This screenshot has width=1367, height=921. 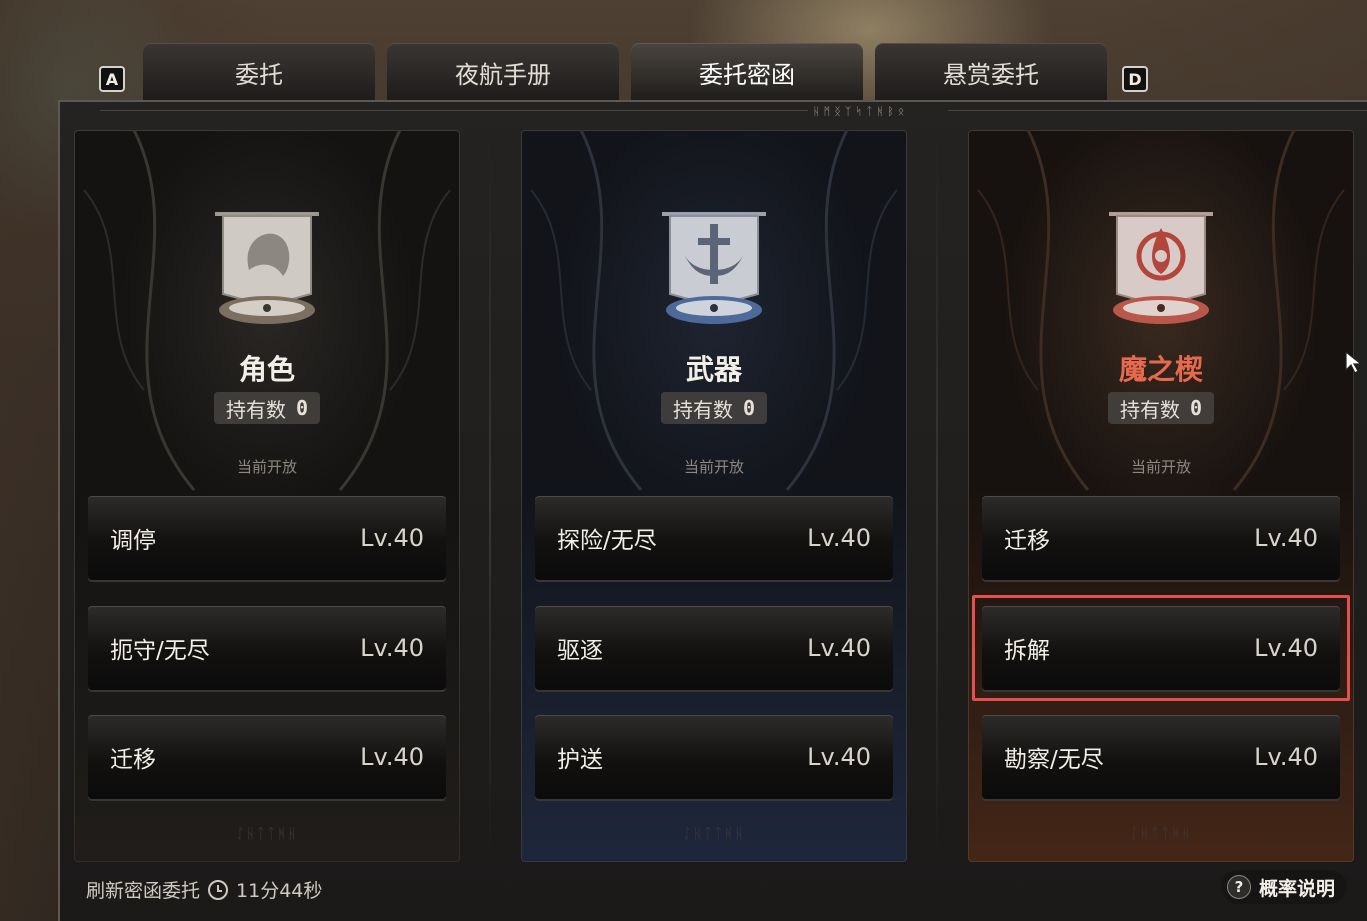 What do you see at coordinates (143, 891) in the screenshot?
I see `refresh-label: 刷新密函委托` at bounding box center [143, 891].